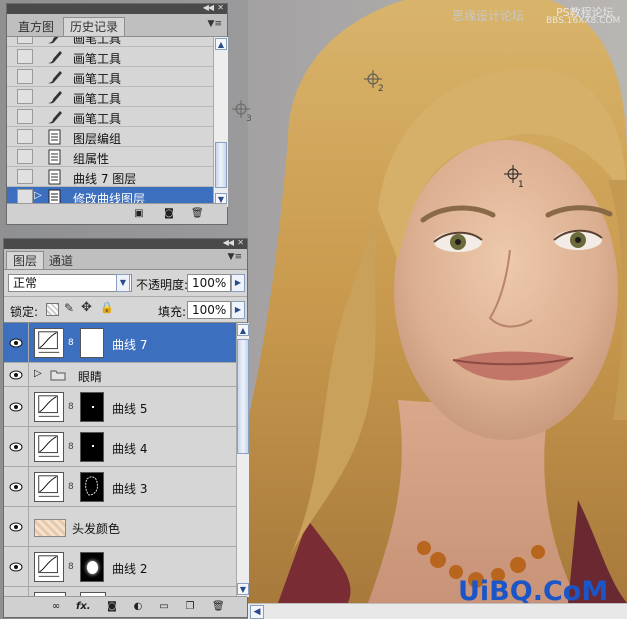 Image resolution: width=627 pixels, height=619 pixels. What do you see at coordinates (25, 260) in the screenshot?
I see `tab-layers: 图层` at bounding box center [25, 260].